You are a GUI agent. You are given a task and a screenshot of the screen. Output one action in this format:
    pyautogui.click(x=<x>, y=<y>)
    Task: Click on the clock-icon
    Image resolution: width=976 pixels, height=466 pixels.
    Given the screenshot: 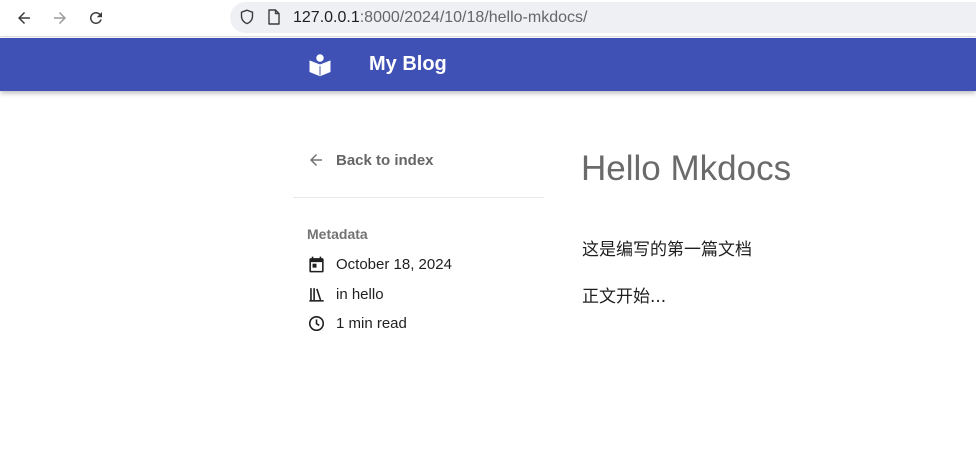 What is the action you would take?
    pyautogui.click(x=316, y=323)
    